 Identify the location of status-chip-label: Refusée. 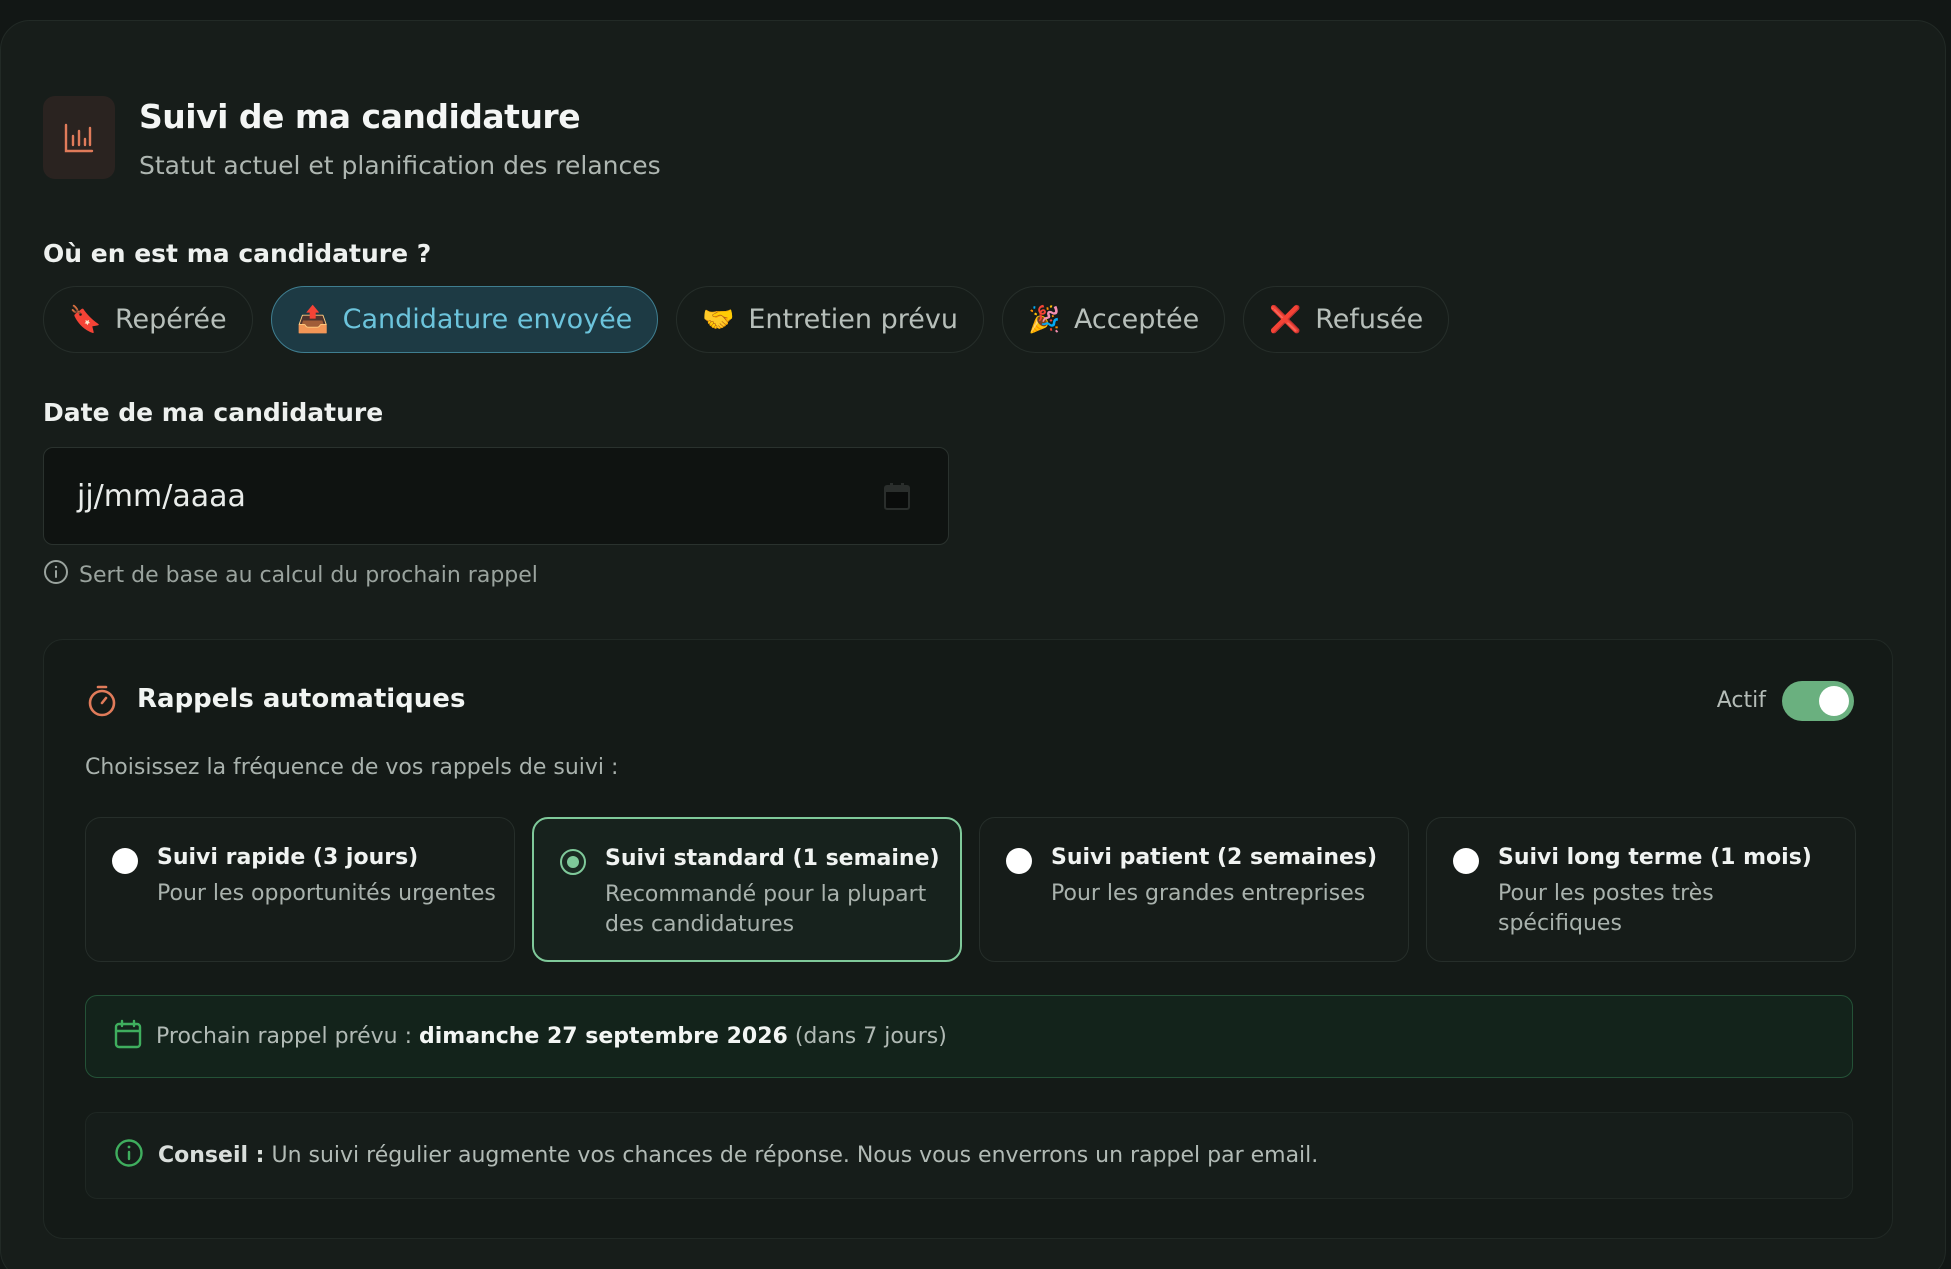
(1369, 319).